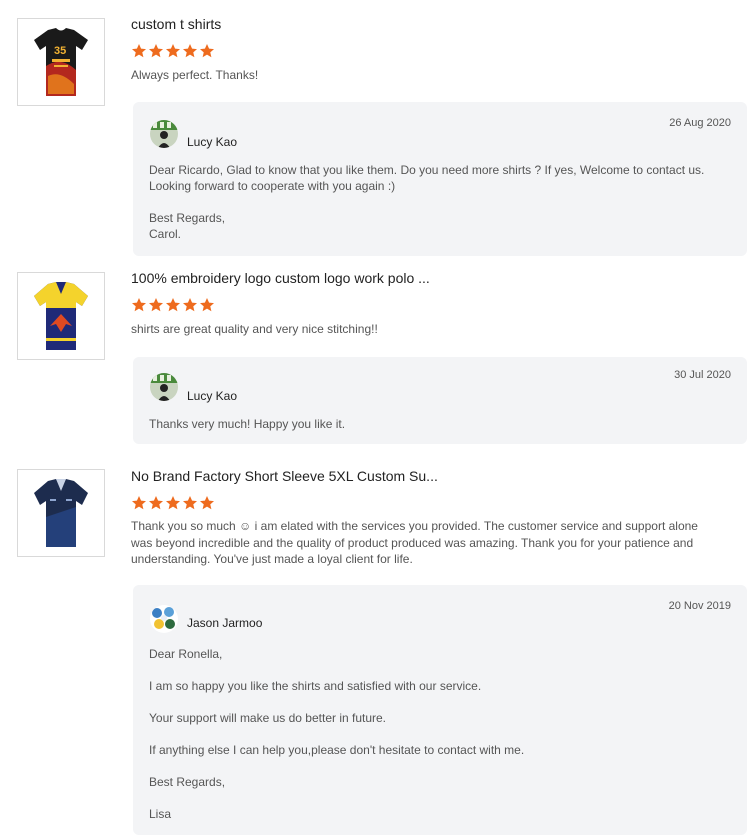 The height and width of the screenshot is (840, 750). What do you see at coordinates (165, 234) in the screenshot?
I see `reply-line: Carol.` at bounding box center [165, 234].